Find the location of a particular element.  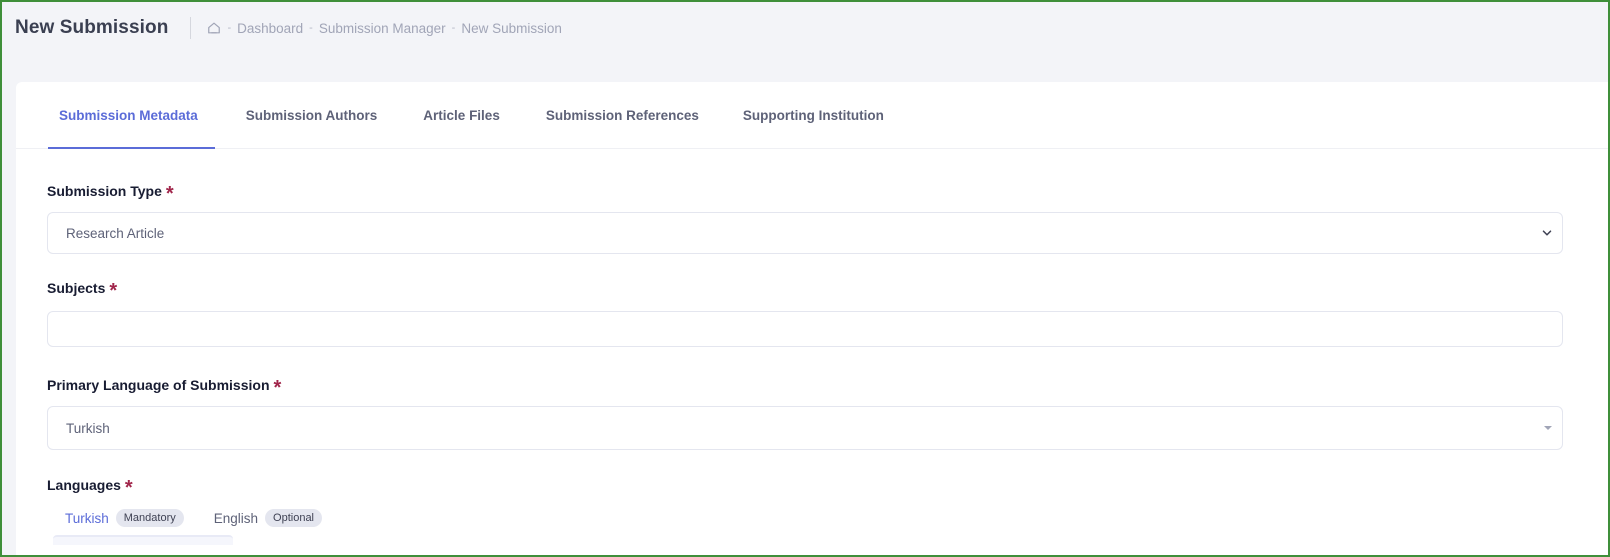

tab-supporting-institution: Supporting Institution is located at coordinates (813, 115).